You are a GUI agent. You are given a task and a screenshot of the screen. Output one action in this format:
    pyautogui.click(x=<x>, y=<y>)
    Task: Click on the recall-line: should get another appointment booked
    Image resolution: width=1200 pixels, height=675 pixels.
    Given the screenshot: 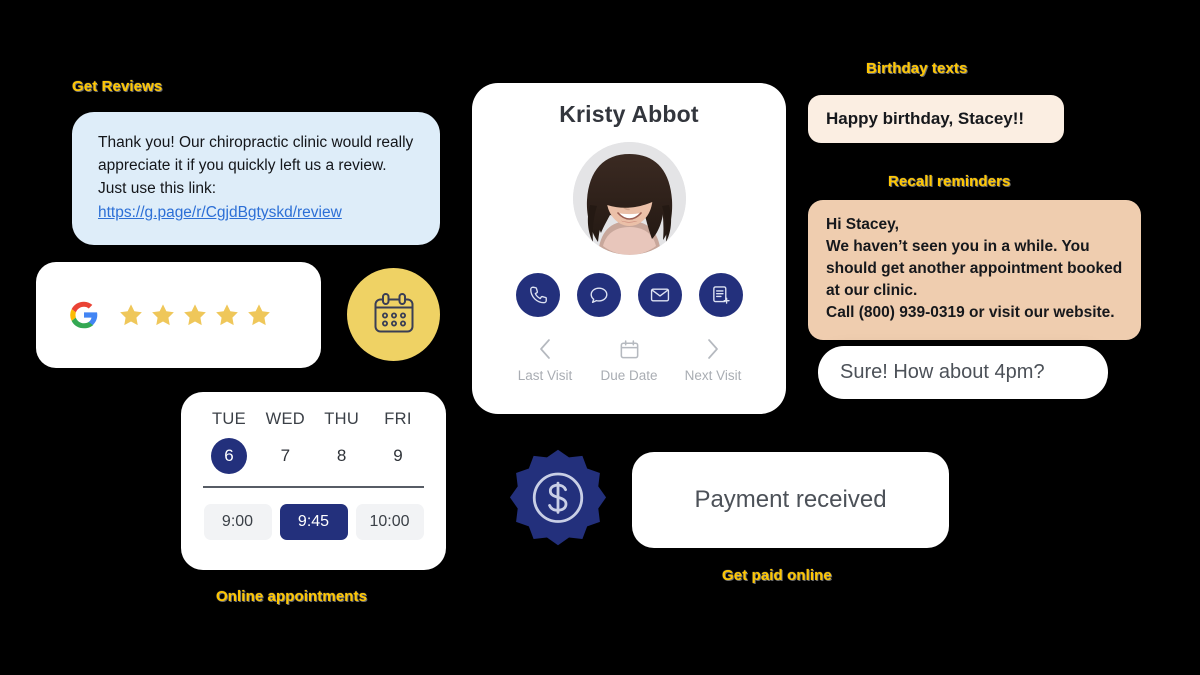 What is the action you would take?
    pyautogui.click(x=974, y=268)
    